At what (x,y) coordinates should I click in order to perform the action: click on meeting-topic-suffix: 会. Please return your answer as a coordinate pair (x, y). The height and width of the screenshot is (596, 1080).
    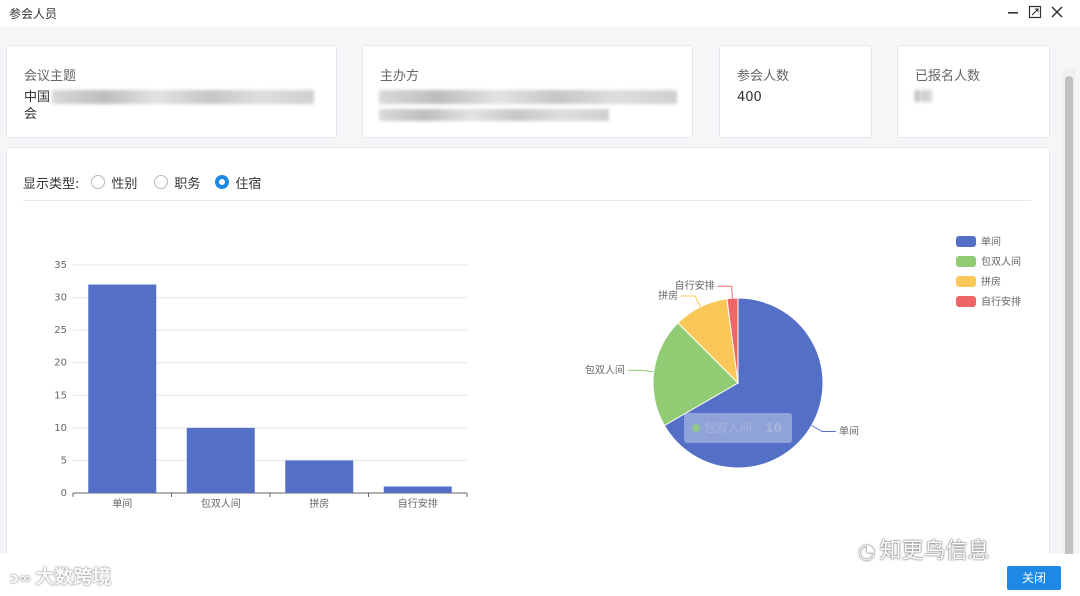
    Looking at the image, I should click on (31, 114).